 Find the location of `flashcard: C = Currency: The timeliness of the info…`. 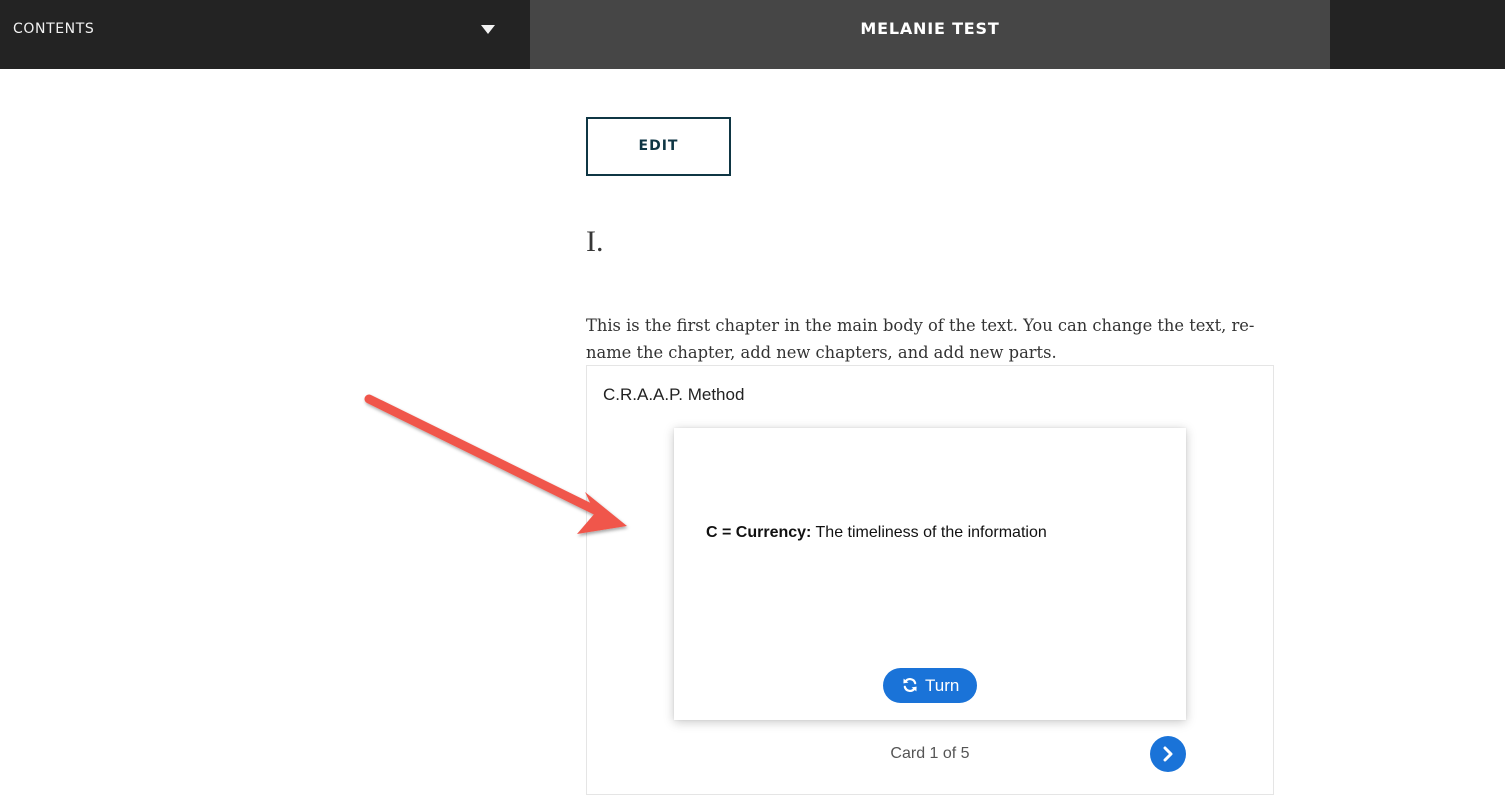

flashcard: C = Currency: The timeliness of the info… is located at coordinates (930, 574).